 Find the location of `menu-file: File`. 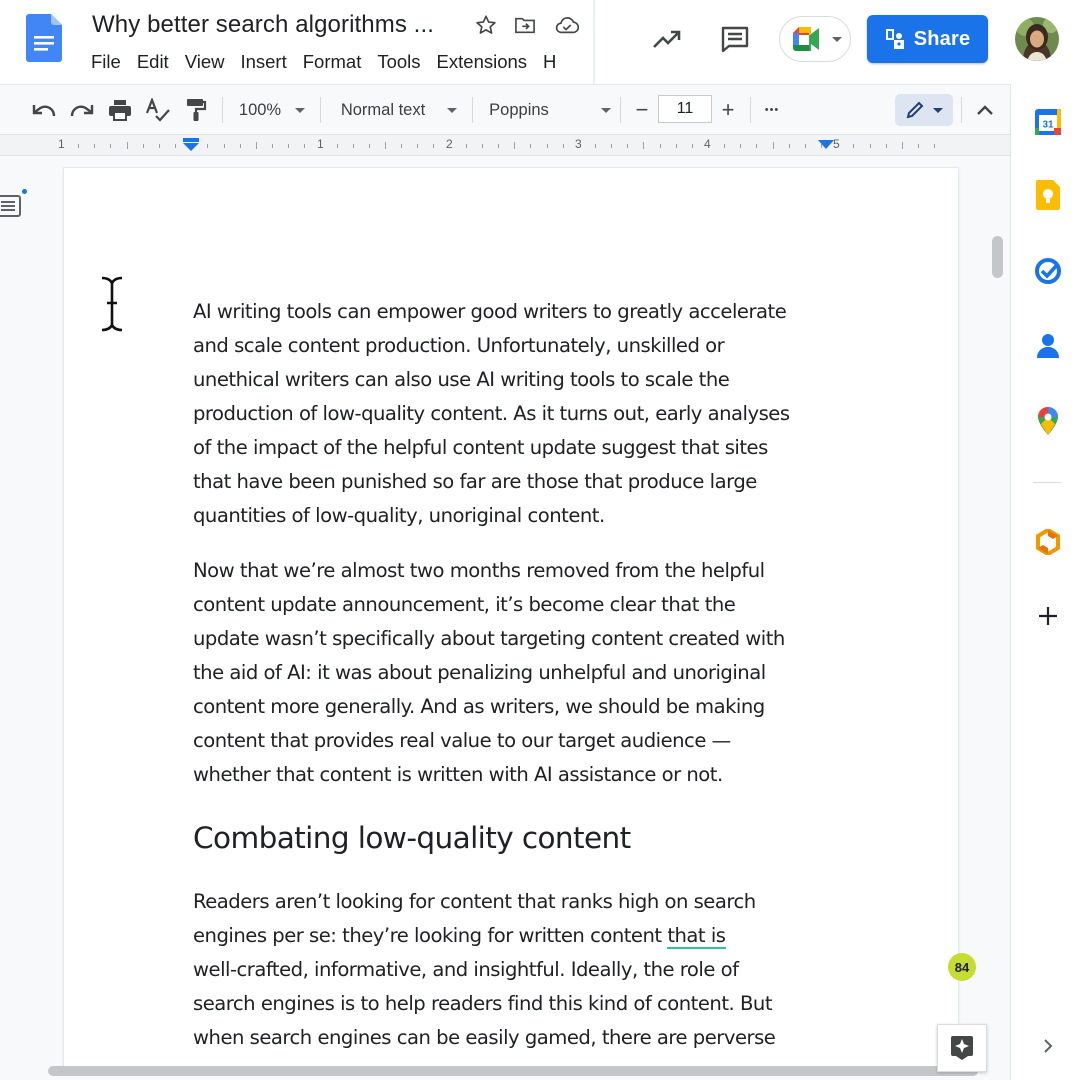

menu-file: File is located at coordinates (106, 62).